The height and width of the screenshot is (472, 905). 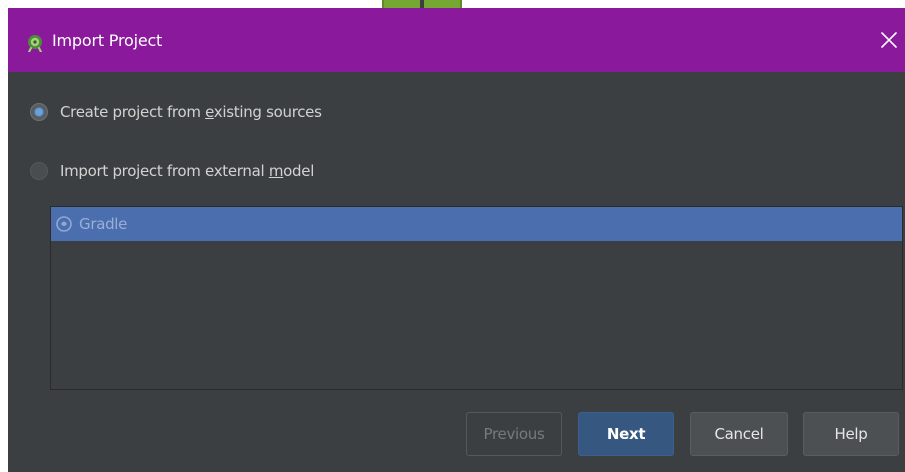 I want to click on list-item-label: Gradle, so click(x=103, y=224).